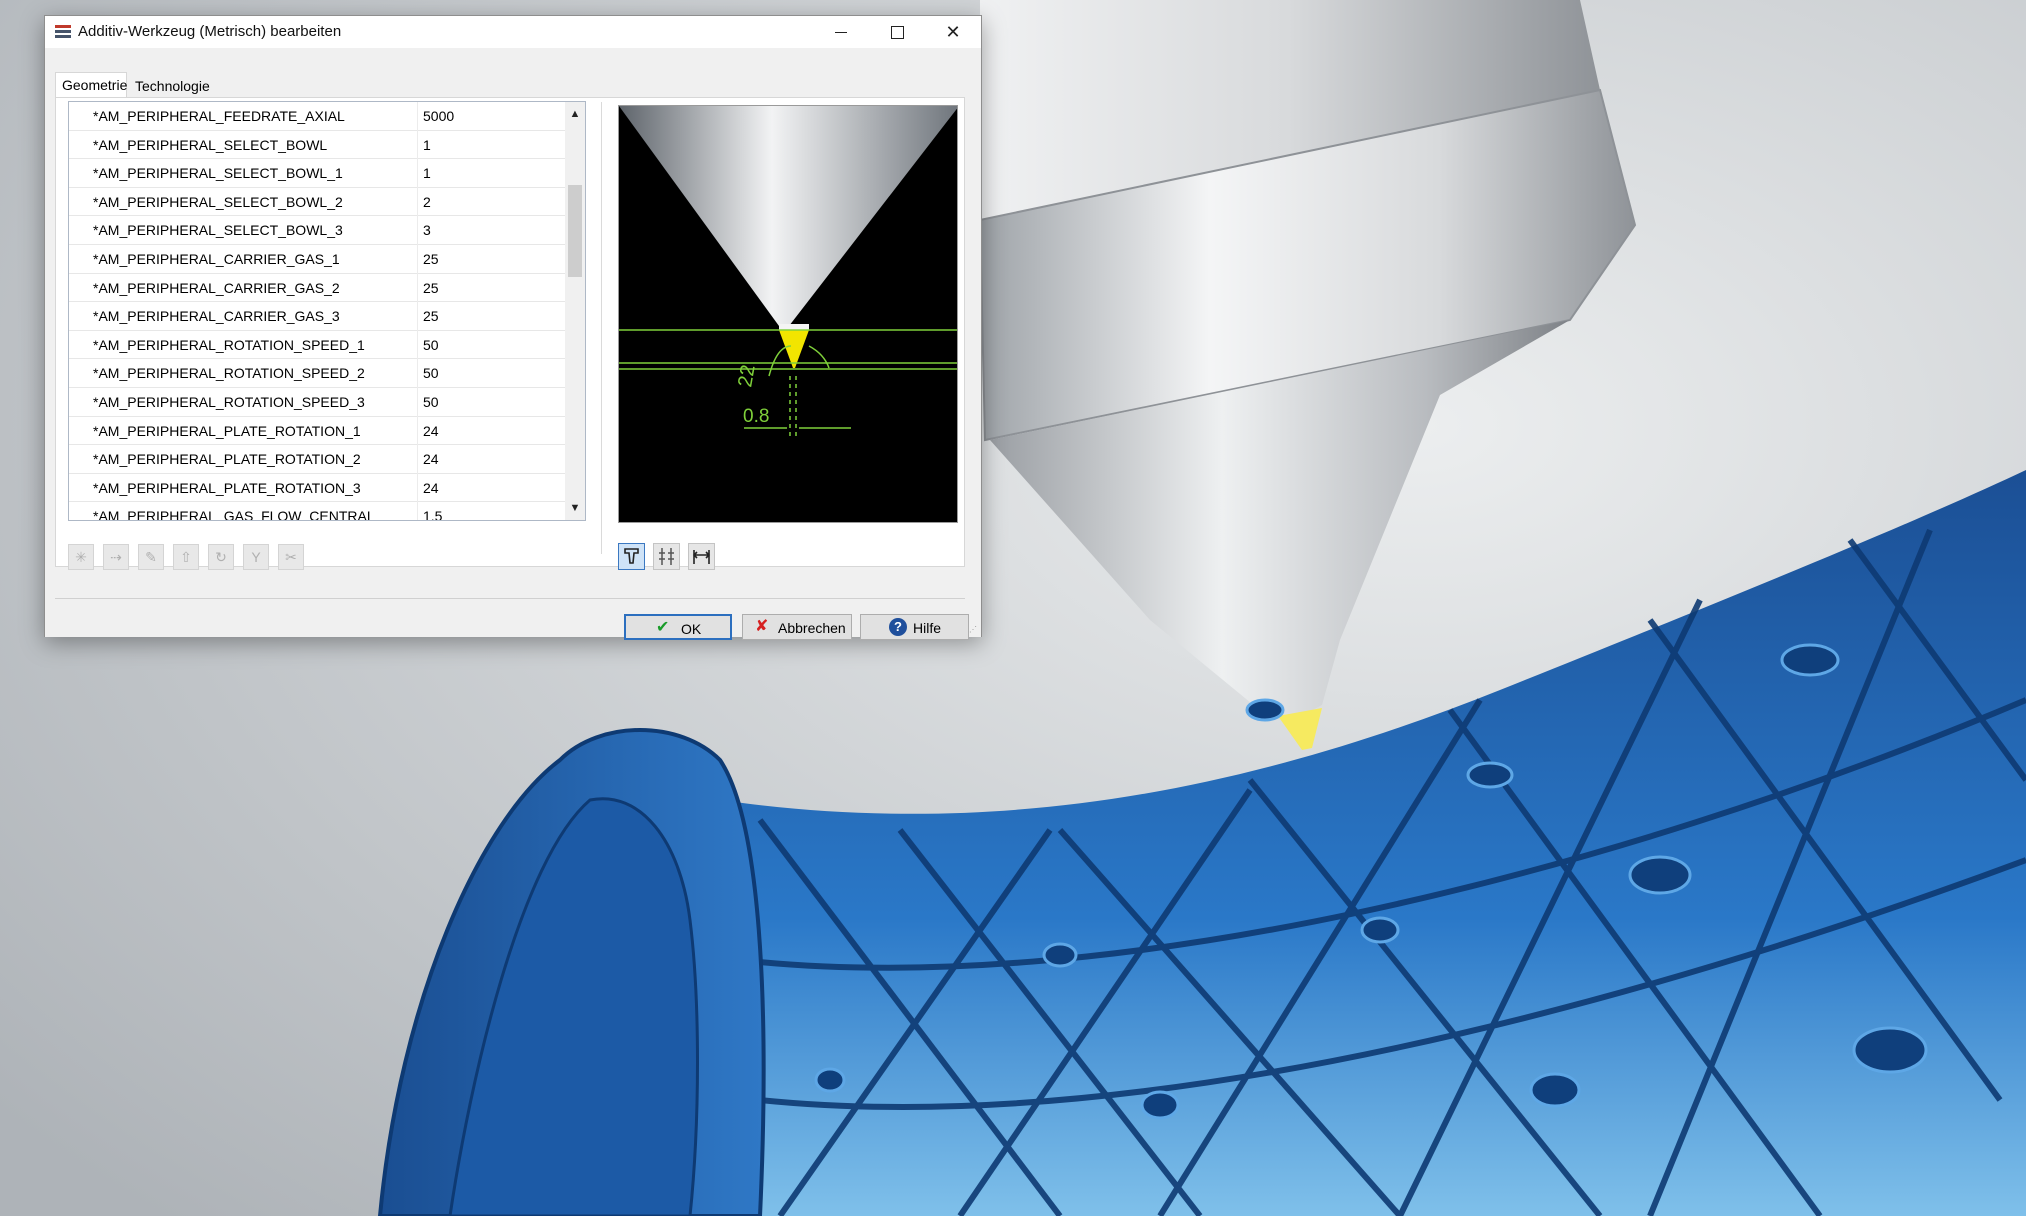 Image resolution: width=2026 pixels, height=1216 pixels. What do you see at coordinates (229, 344) in the screenshot?
I see `parameter-name: *AM_PERIPHERAL_ROTATION_SPEED_1` at bounding box center [229, 344].